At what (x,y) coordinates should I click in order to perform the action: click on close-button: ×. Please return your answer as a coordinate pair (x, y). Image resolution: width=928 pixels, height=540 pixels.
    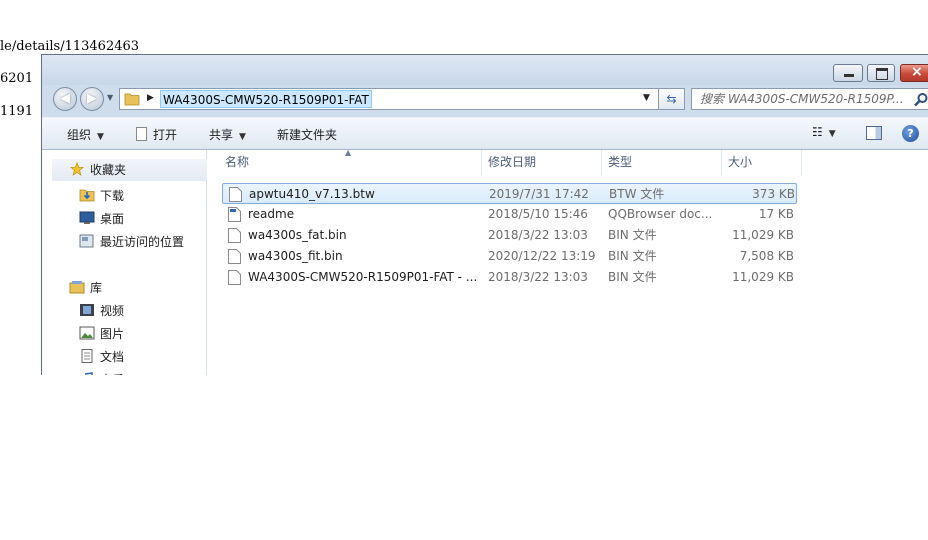
    Looking at the image, I should click on (914, 73).